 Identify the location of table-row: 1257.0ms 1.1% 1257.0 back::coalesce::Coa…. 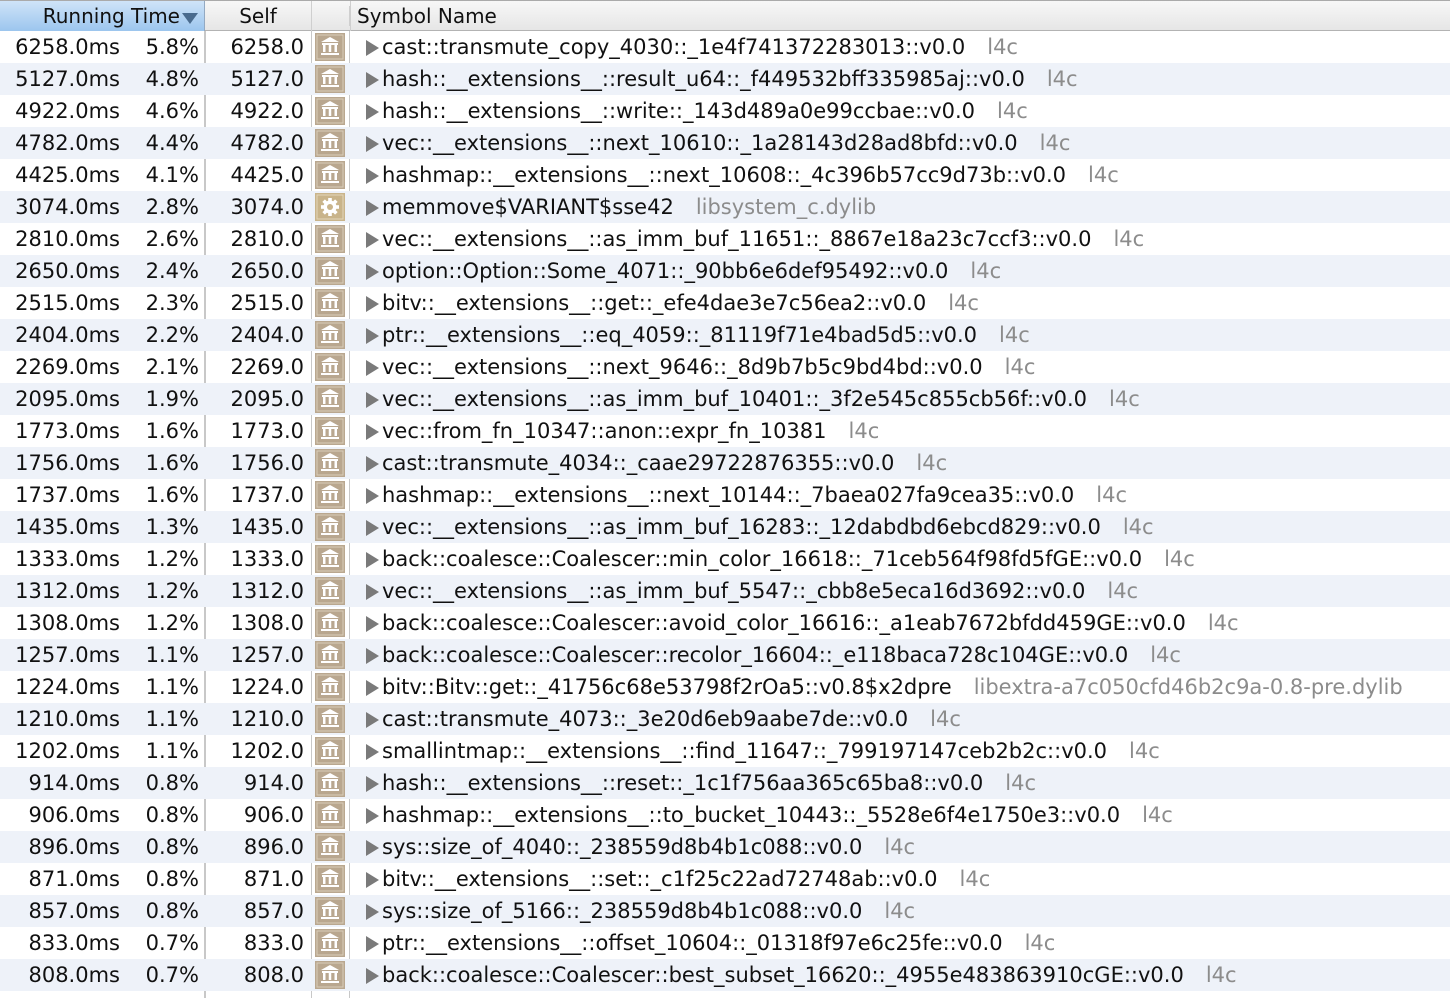
(725, 655).